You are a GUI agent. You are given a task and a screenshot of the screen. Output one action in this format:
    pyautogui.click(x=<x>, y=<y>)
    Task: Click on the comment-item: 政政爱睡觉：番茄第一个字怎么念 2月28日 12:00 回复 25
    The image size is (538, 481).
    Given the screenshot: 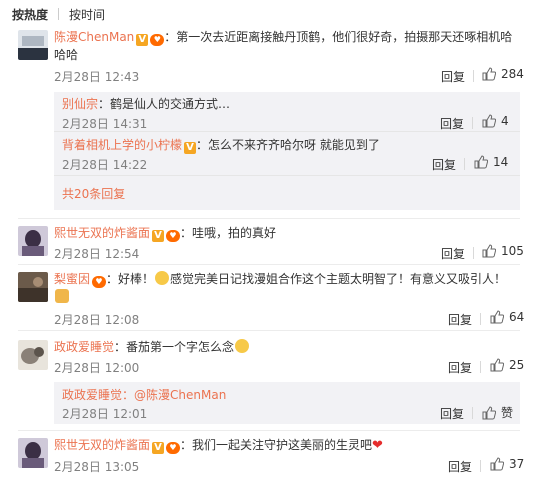 What is the action you would take?
    pyautogui.click(x=269, y=354)
    